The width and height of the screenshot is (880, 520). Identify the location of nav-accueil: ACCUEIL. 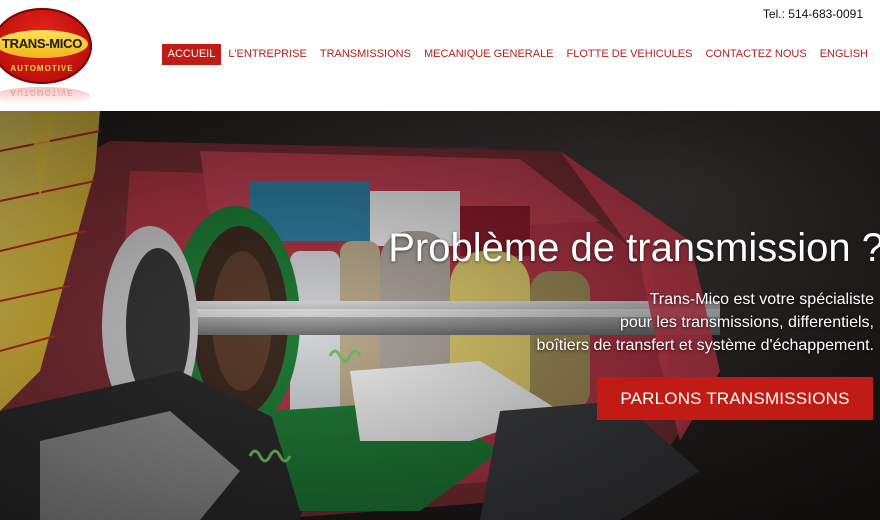
(191, 54).